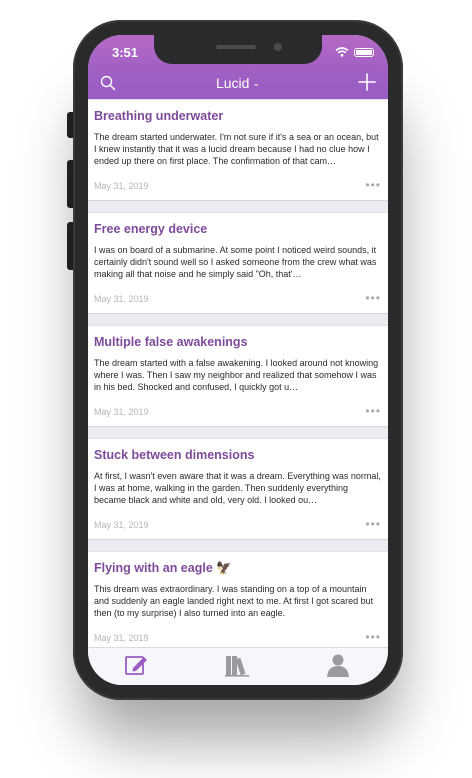 Image resolution: width=472 pixels, height=778 pixels. I want to click on dream-title: Breathing underwater, so click(159, 116).